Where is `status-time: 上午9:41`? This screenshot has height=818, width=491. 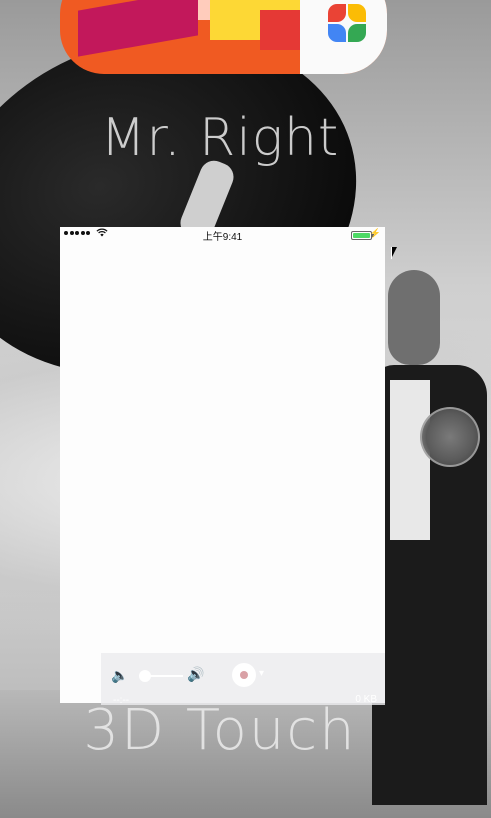
status-time: 上午9:41 is located at coordinates (222, 237).